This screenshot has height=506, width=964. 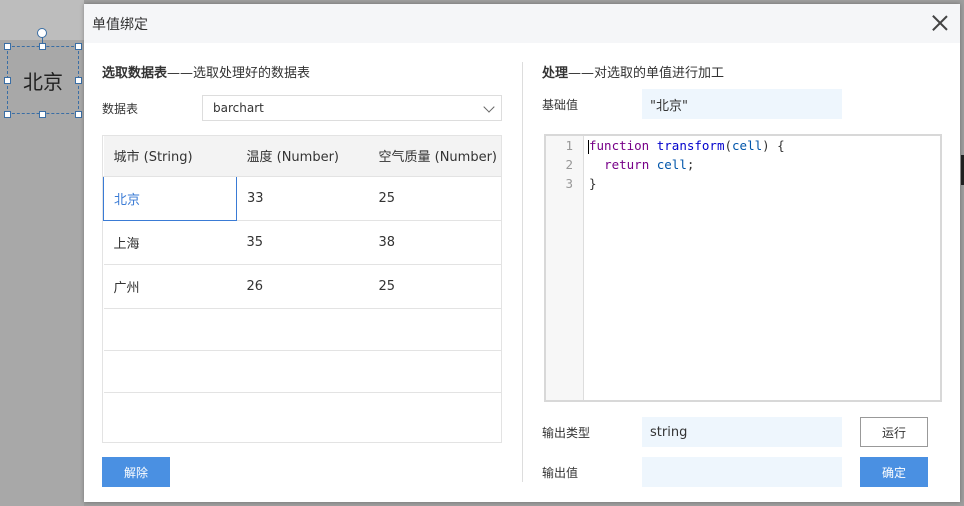 I want to click on base-value-row: 基础值 "北京", so click(x=742, y=104).